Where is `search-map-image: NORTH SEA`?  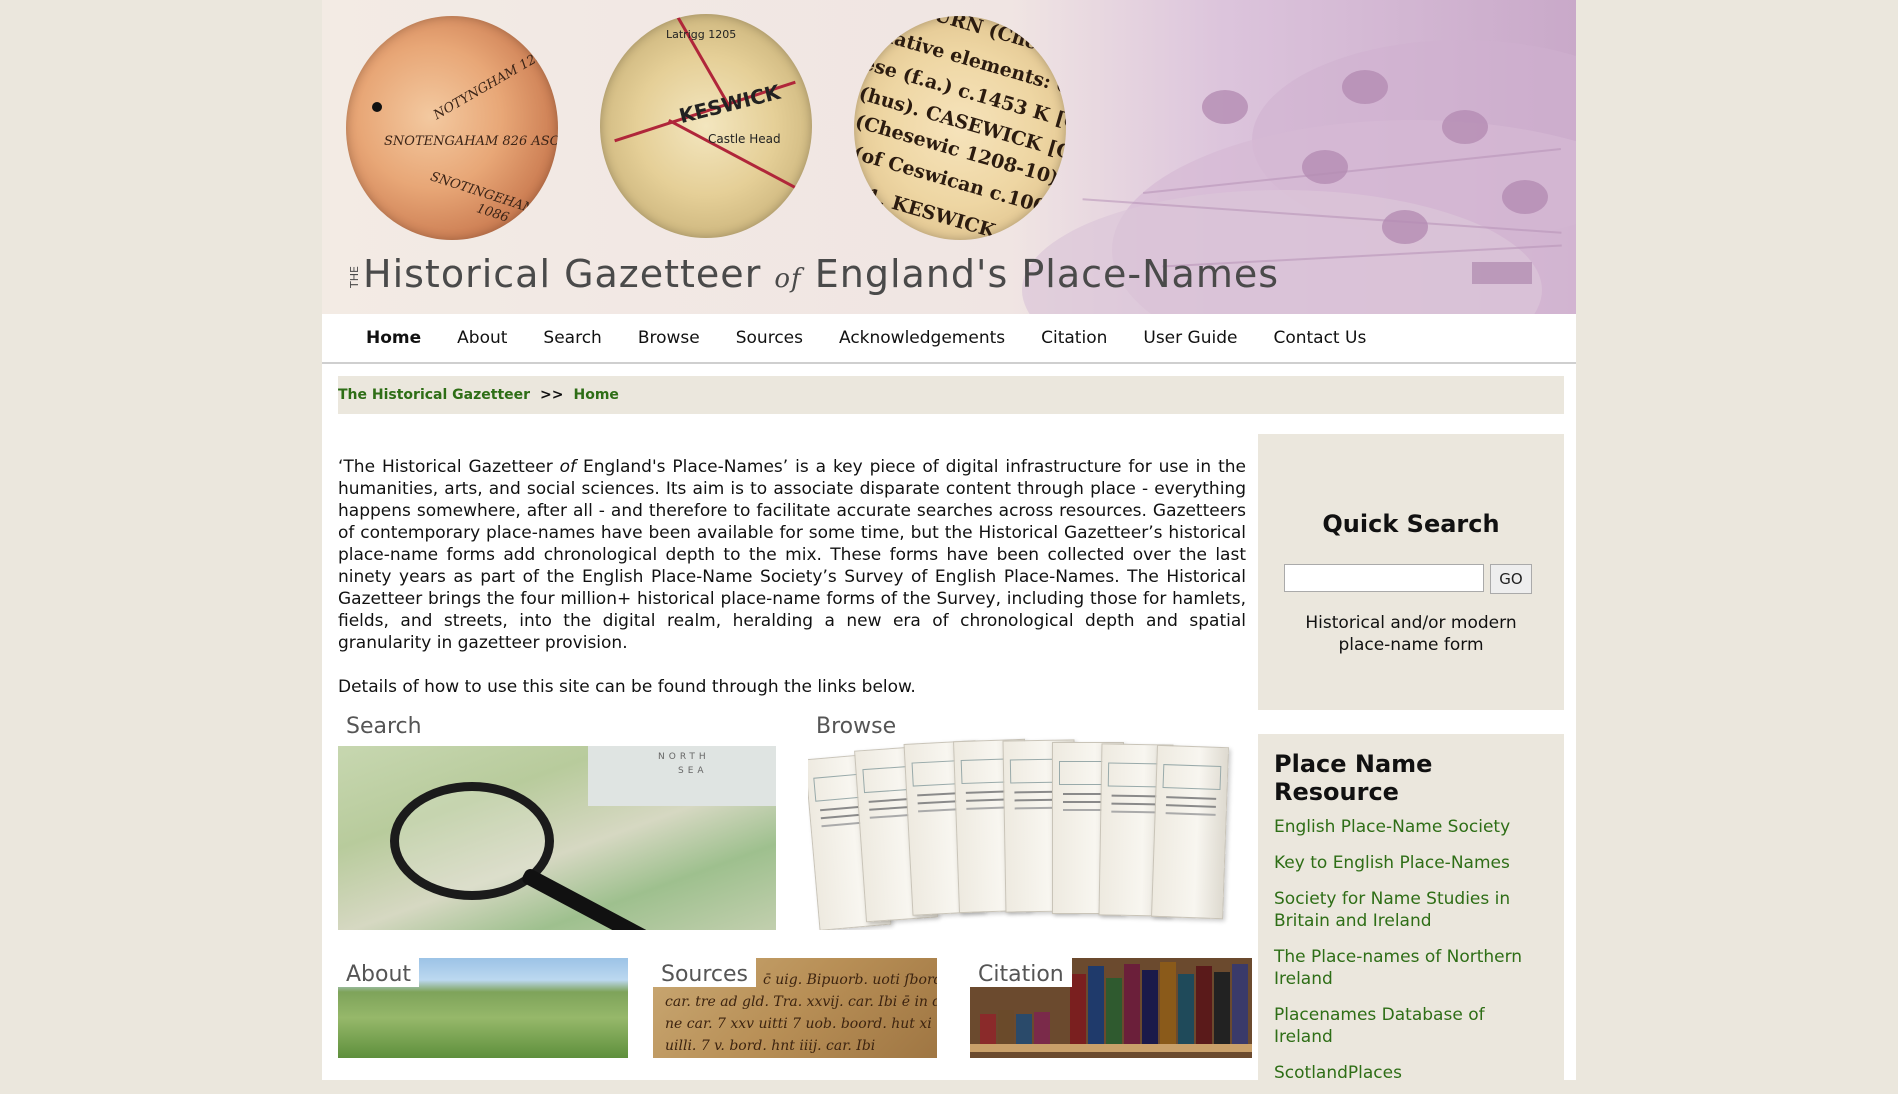
search-map-image: NORTH SEA is located at coordinates (557, 838).